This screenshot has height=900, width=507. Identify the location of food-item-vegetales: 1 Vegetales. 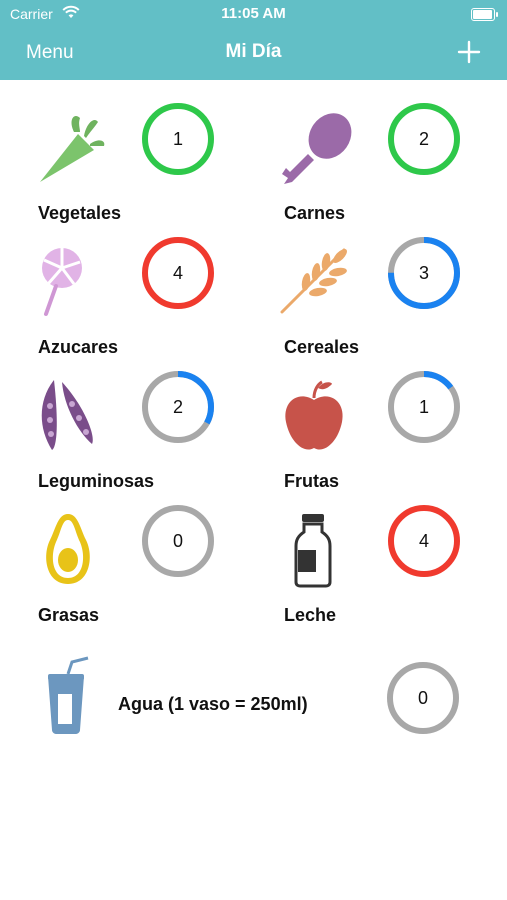
(160, 172).